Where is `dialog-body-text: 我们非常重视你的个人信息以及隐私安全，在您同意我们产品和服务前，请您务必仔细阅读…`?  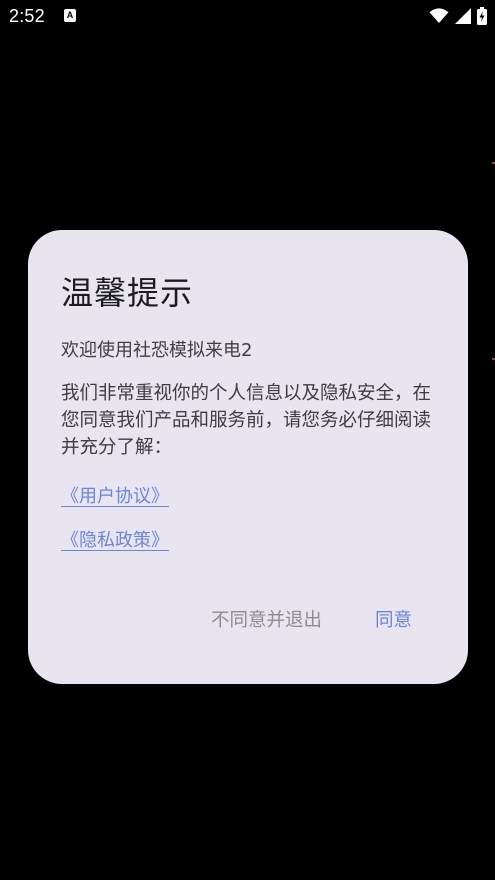 dialog-body-text: 我们非常重视你的个人信息以及隐私安全，在您同意我们产品和服务前，请您务必仔细阅读… is located at coordinates (246, 420).